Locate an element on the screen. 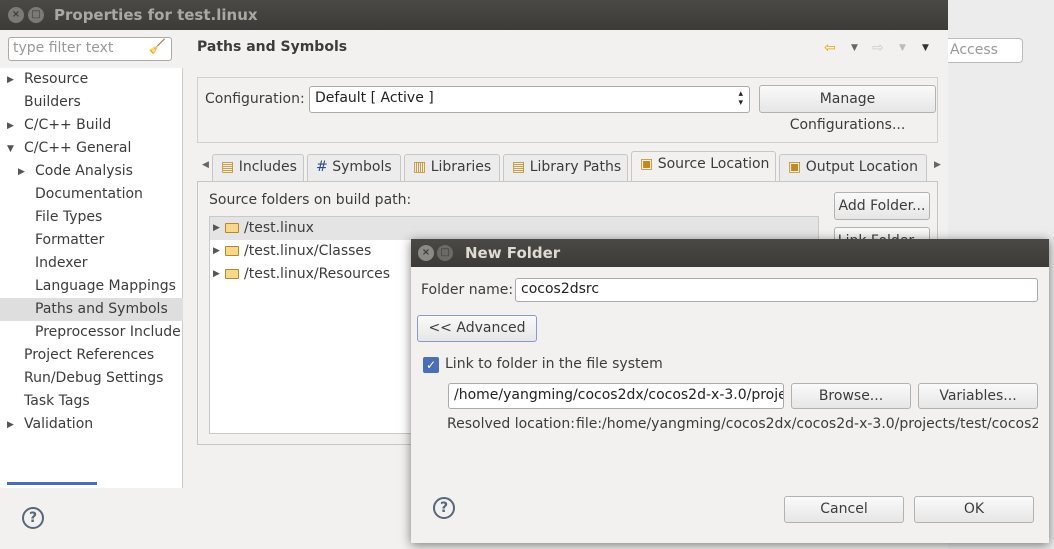 This screenshot has width=1054, height=549. folder-name-label: Folder name: is located at coordinates (467, 290).